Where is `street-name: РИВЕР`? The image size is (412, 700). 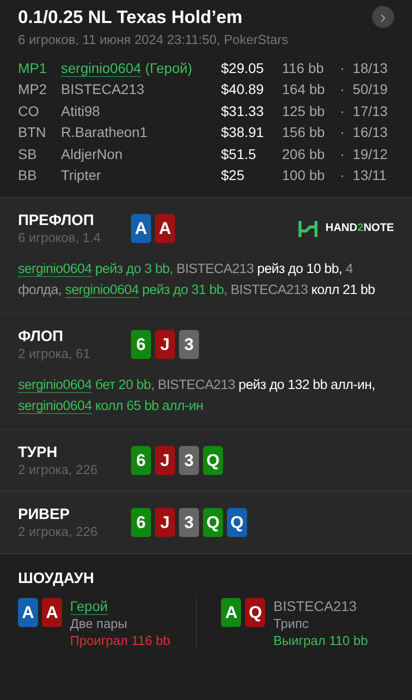 street-name: РИВЕР is located at coordinates (44, 515).